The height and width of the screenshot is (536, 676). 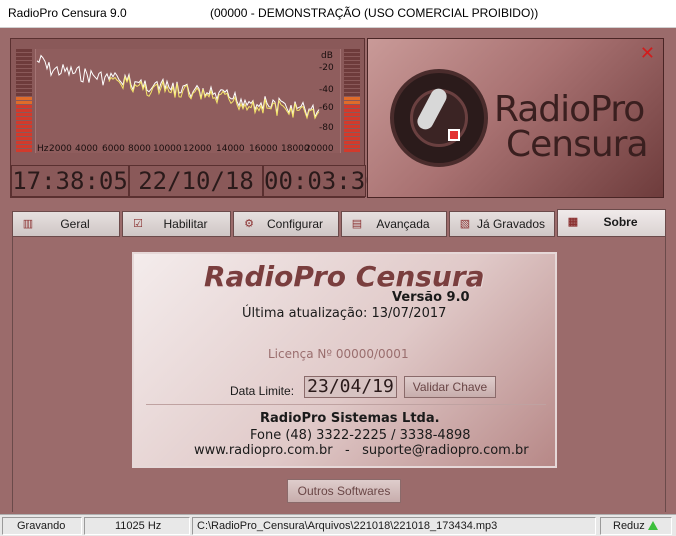 I want to click on tab-label: Configurar, so click(x=295, y=224).